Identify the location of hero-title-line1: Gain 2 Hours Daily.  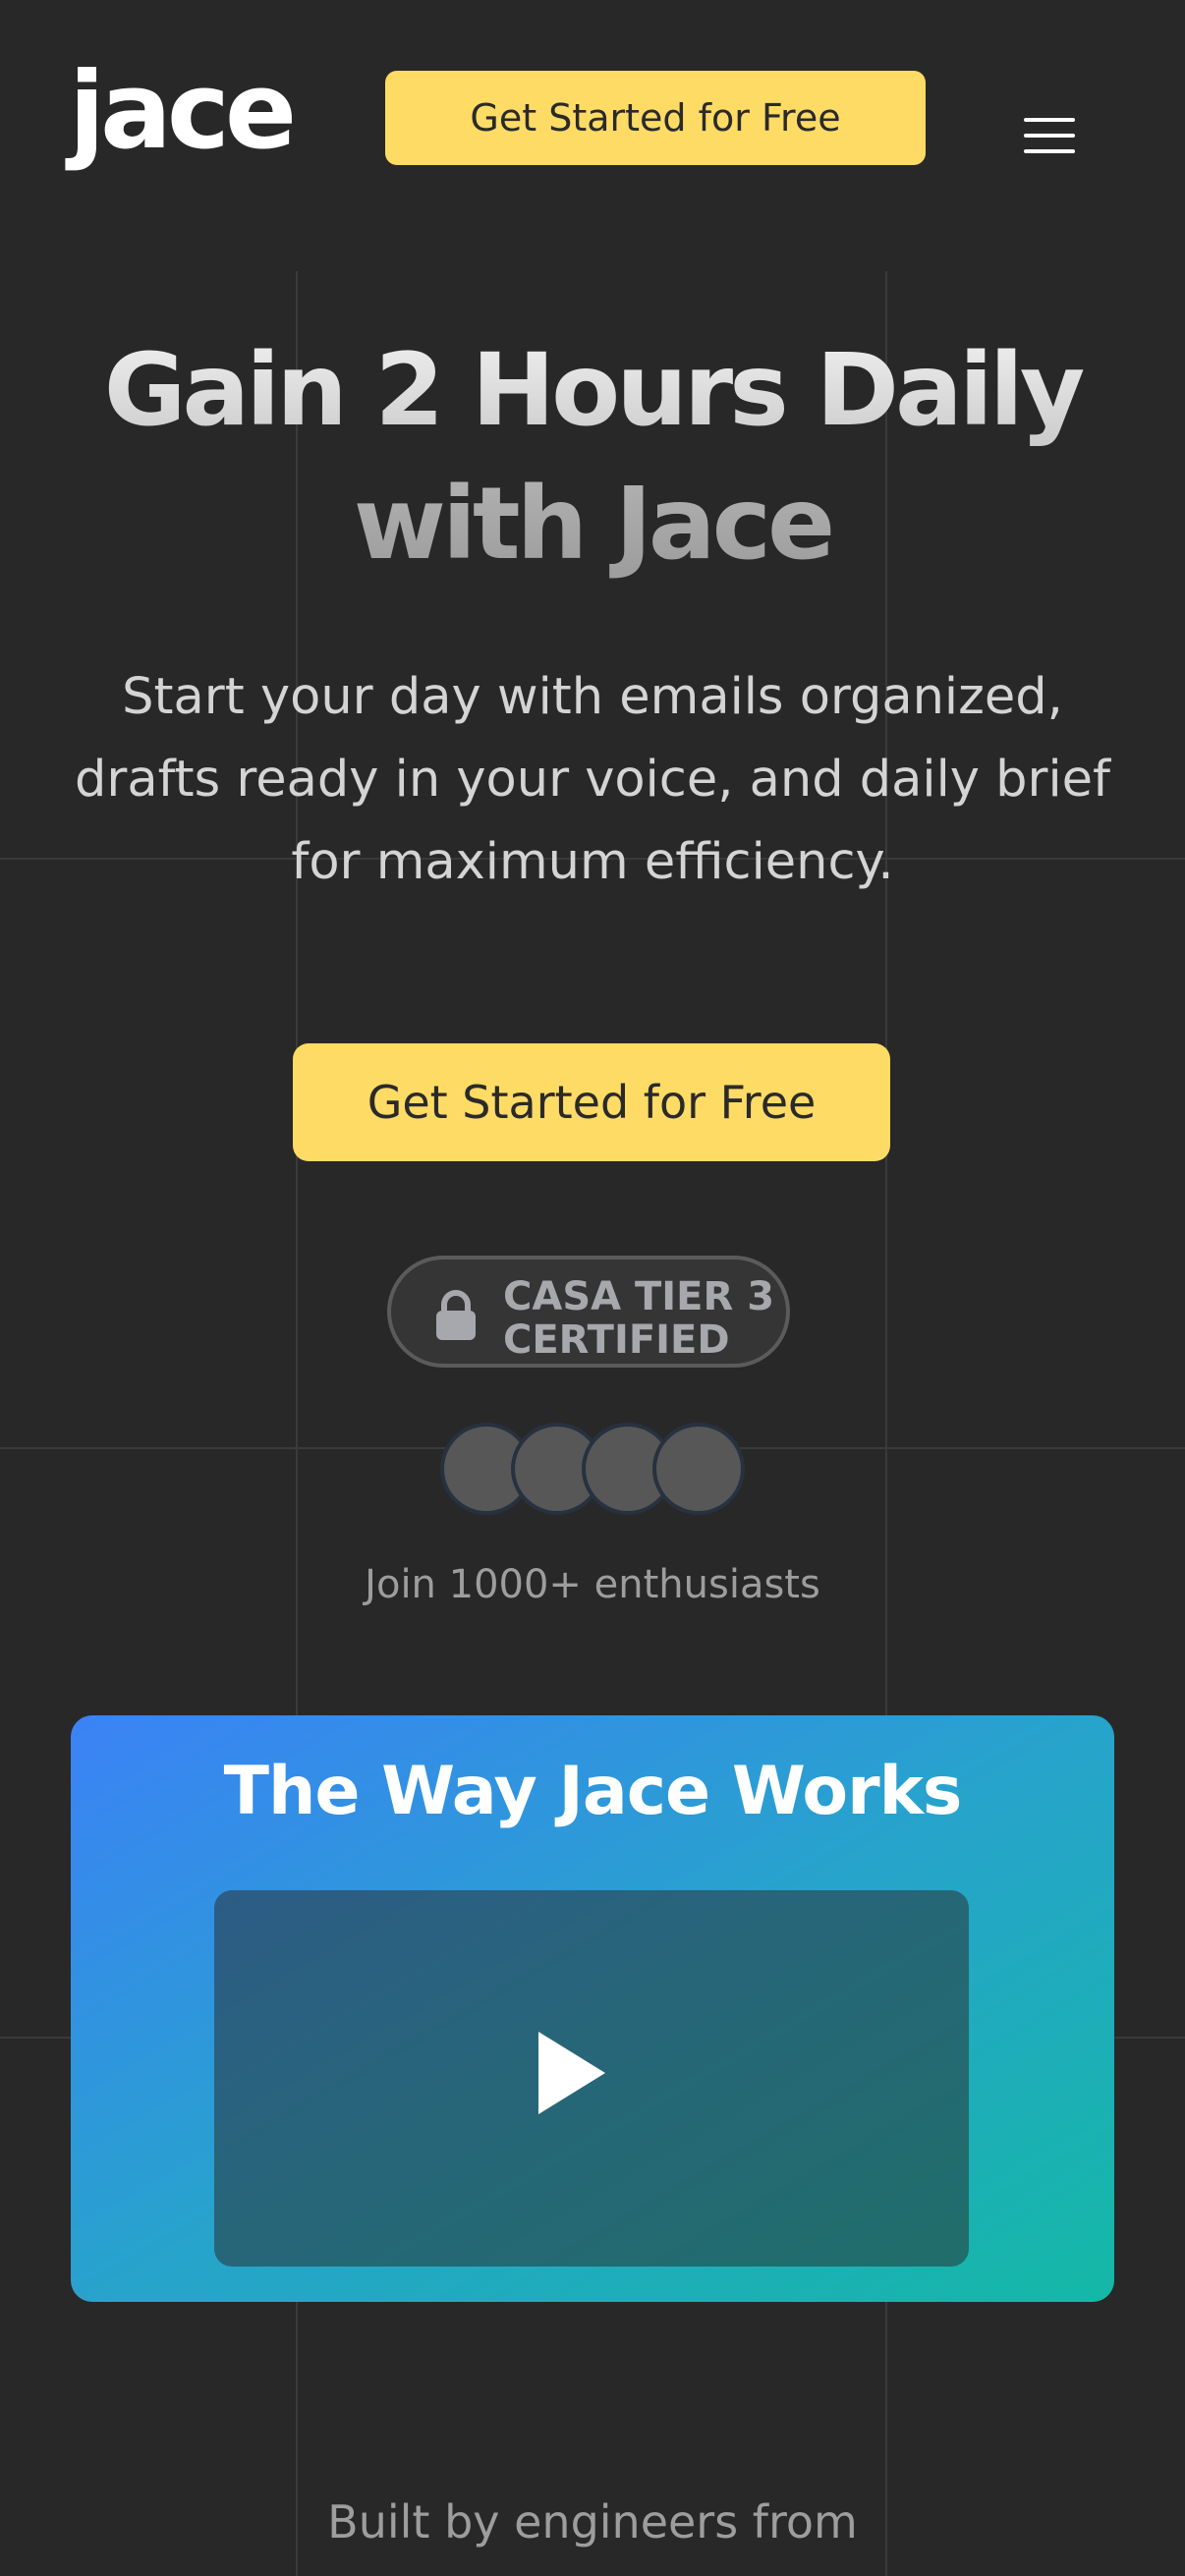
(592, 391).